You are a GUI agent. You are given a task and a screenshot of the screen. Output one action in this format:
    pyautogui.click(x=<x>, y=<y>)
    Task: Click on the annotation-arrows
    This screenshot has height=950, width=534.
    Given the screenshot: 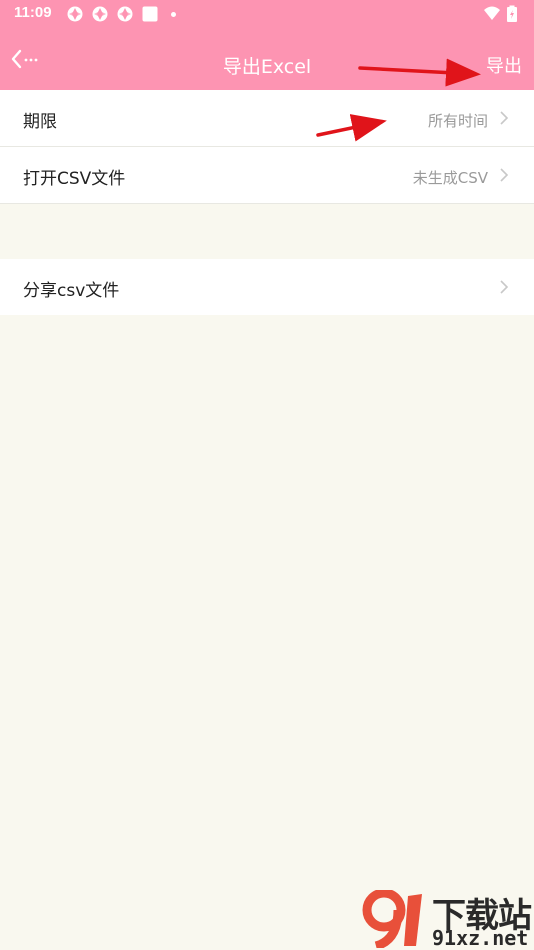 What is the action you would take?
    pyautogui.click(x=398, y=100)
    